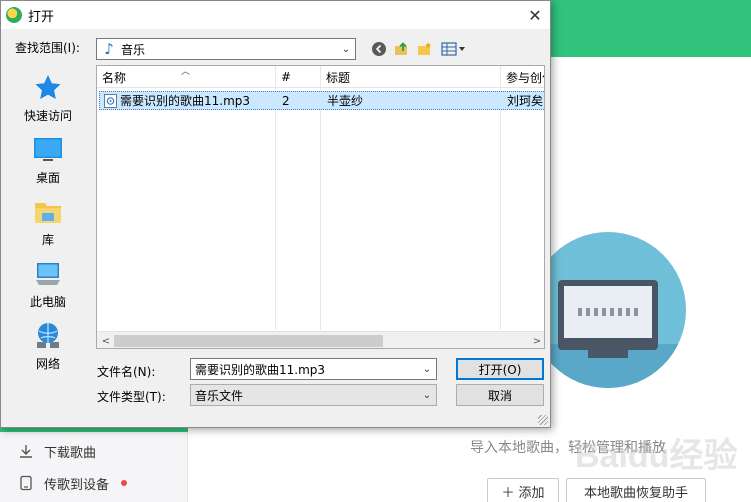 The height and width of the screenshot is (502, 751). I want to click on file-row: 需要识别的歌曲11.mp3 2 半壶纱 刘珂矣, so click(321, 100).